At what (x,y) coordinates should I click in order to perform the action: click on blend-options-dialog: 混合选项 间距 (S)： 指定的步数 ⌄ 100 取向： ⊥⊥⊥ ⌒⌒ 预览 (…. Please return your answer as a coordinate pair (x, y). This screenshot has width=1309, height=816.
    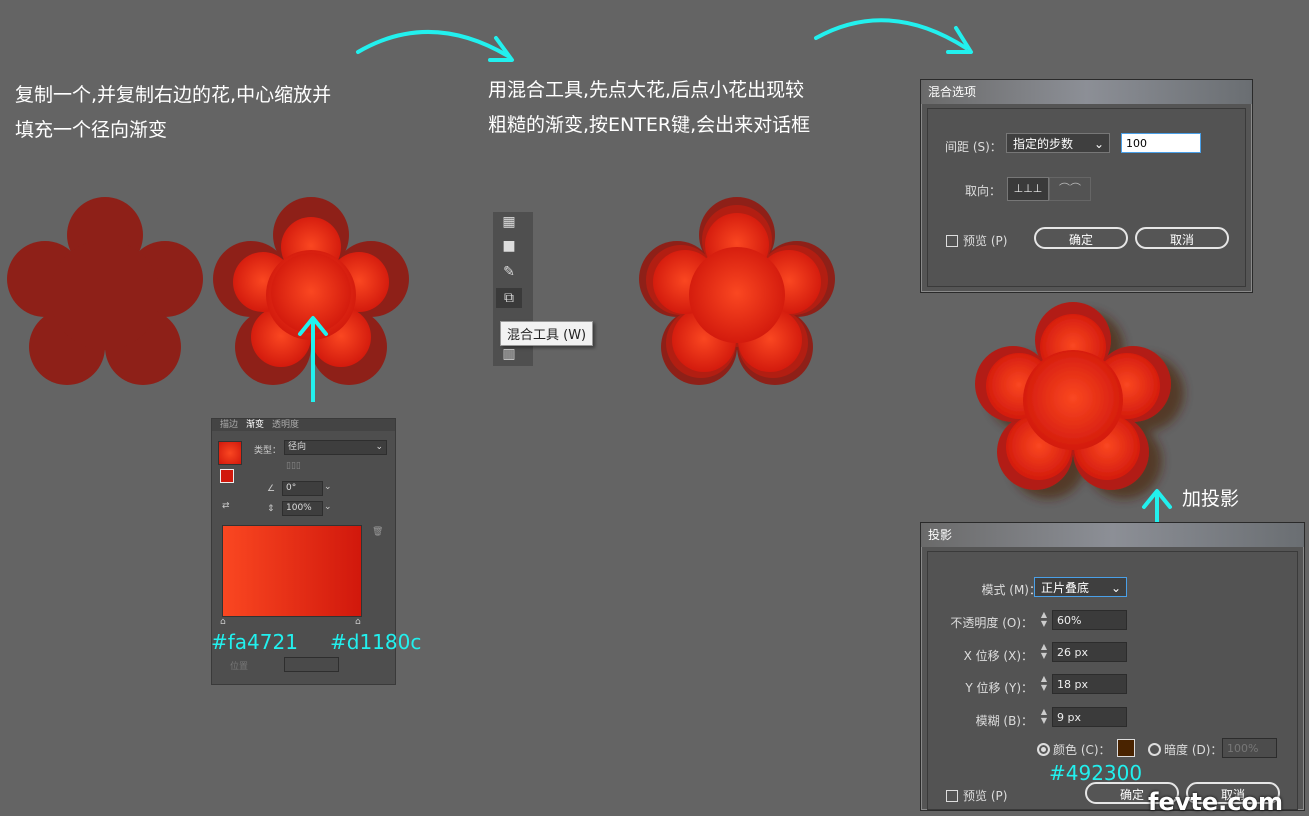
    Looking at the image, I should click on (1086, 186).